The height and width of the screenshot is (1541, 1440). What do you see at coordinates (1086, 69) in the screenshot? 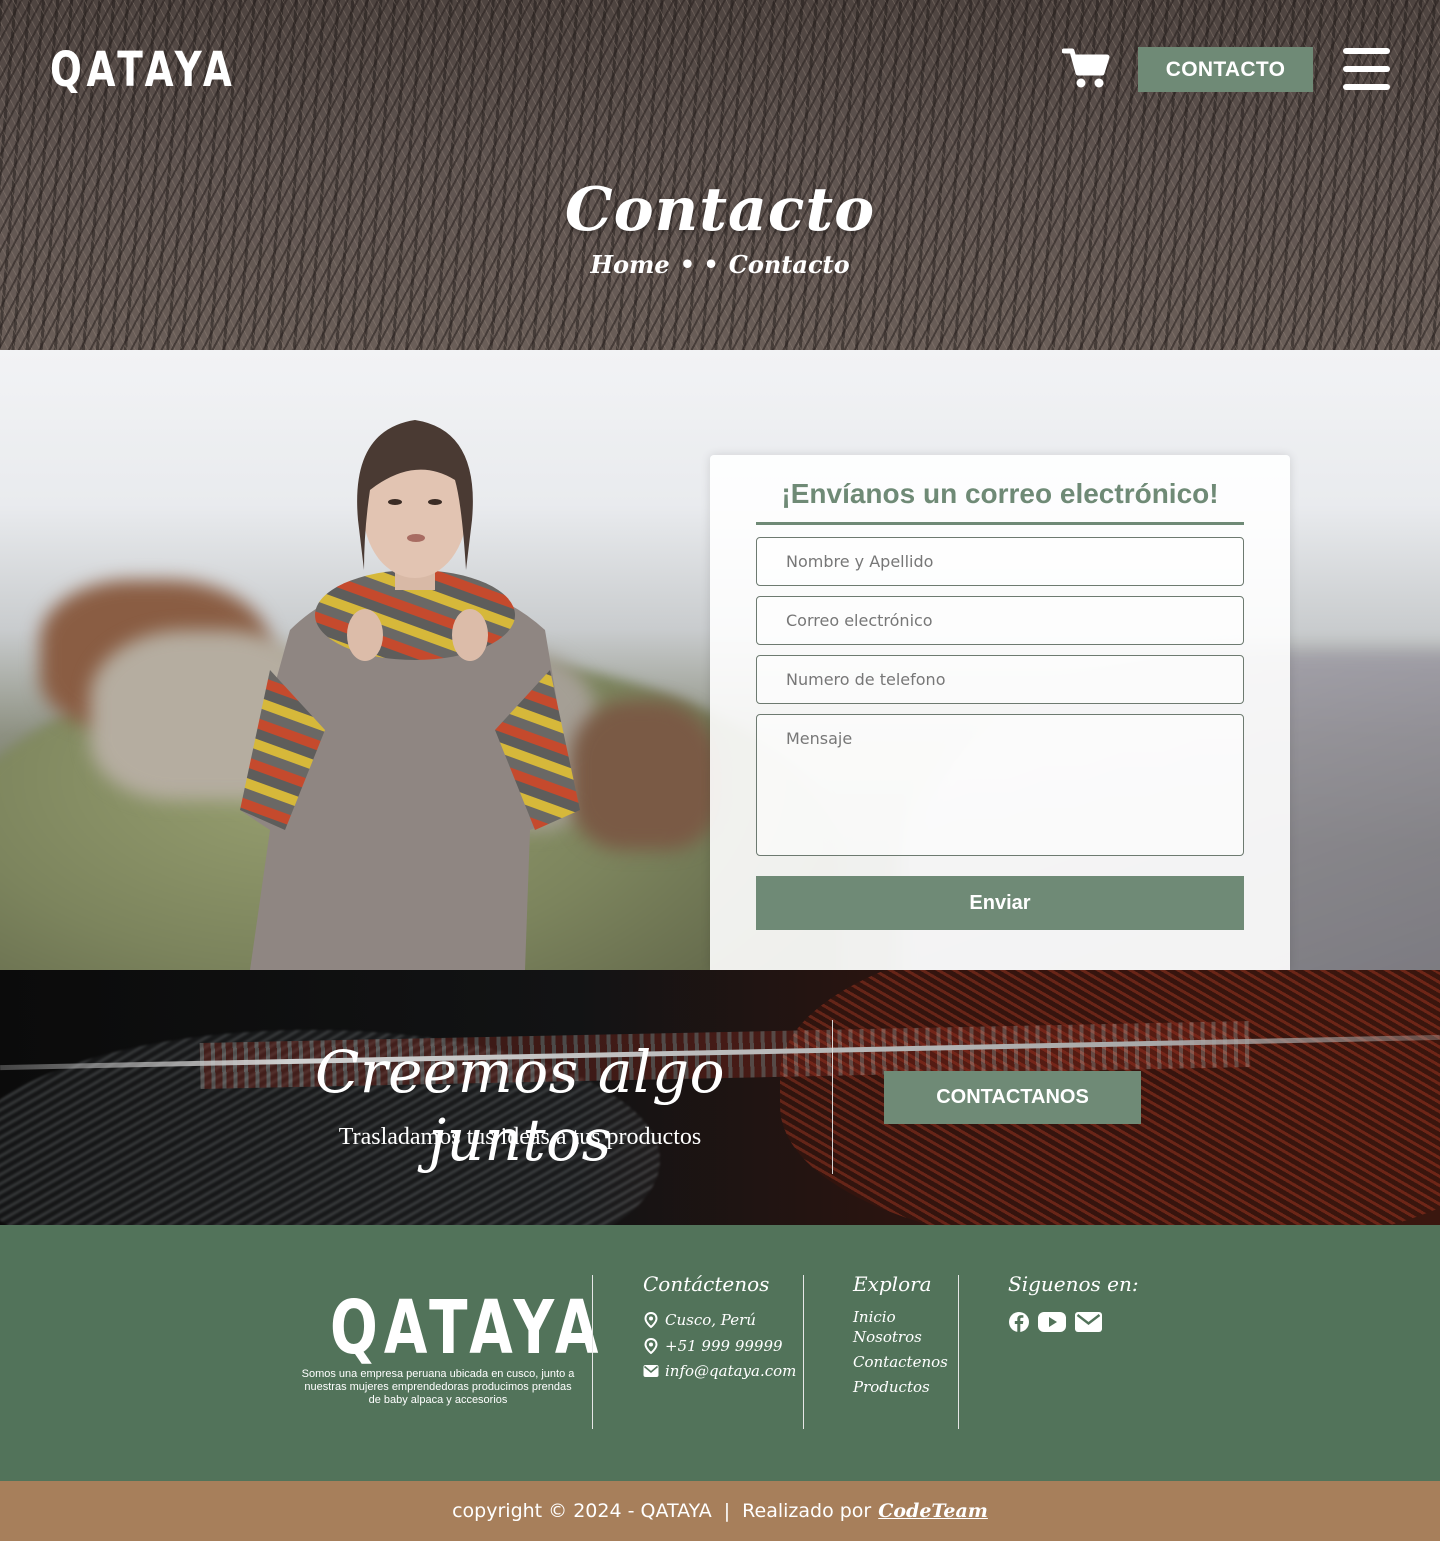
I see `shopping-cart-icon` at bounding box center [1086, 69].